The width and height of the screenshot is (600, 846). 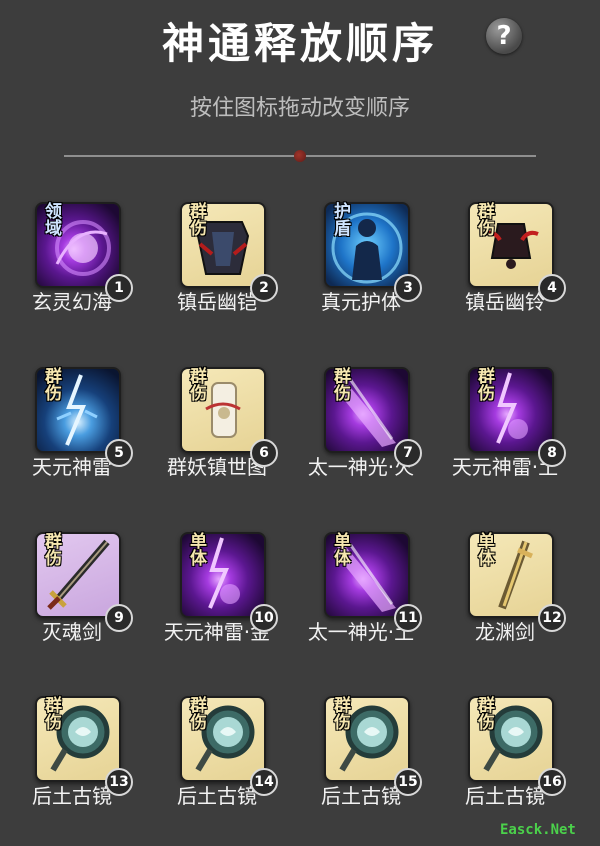 What do you see at coordinates (552, 288) in the screenshot?
I see `order-badge: 4` at bounding box center [552, 288].